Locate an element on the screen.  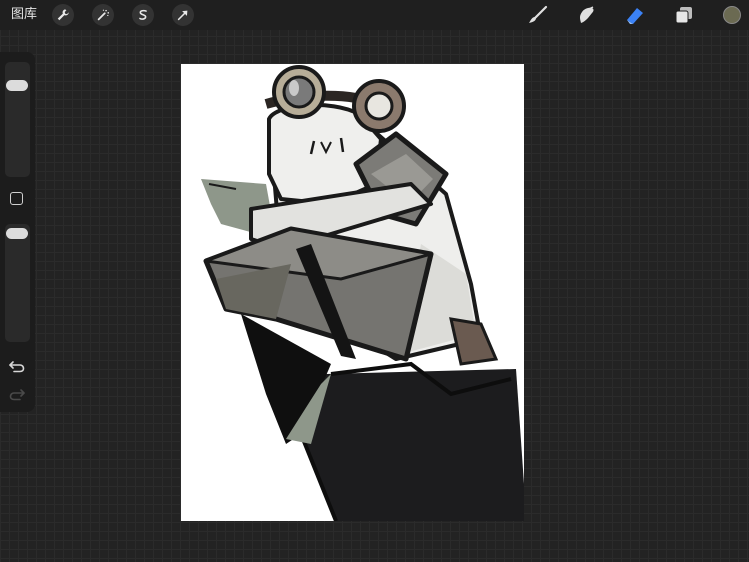
eraser-icon is located at coordinates (635, 16).